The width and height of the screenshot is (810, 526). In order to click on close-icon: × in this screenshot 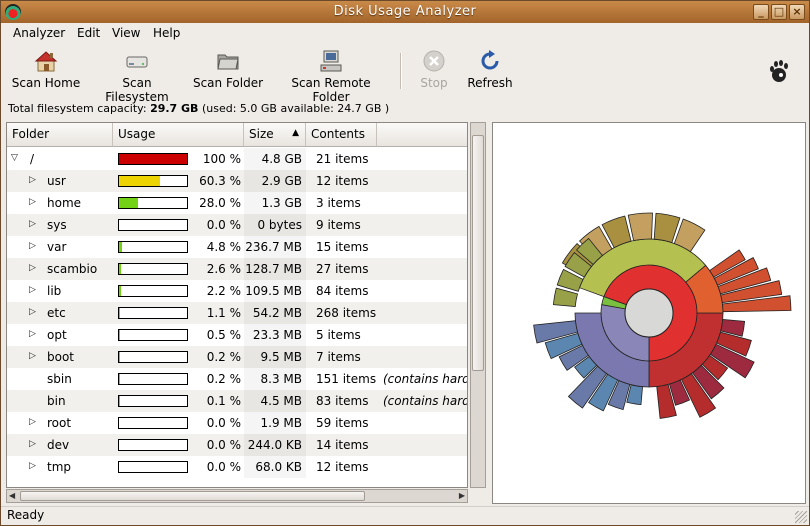, I will do `click(797, 12)`.